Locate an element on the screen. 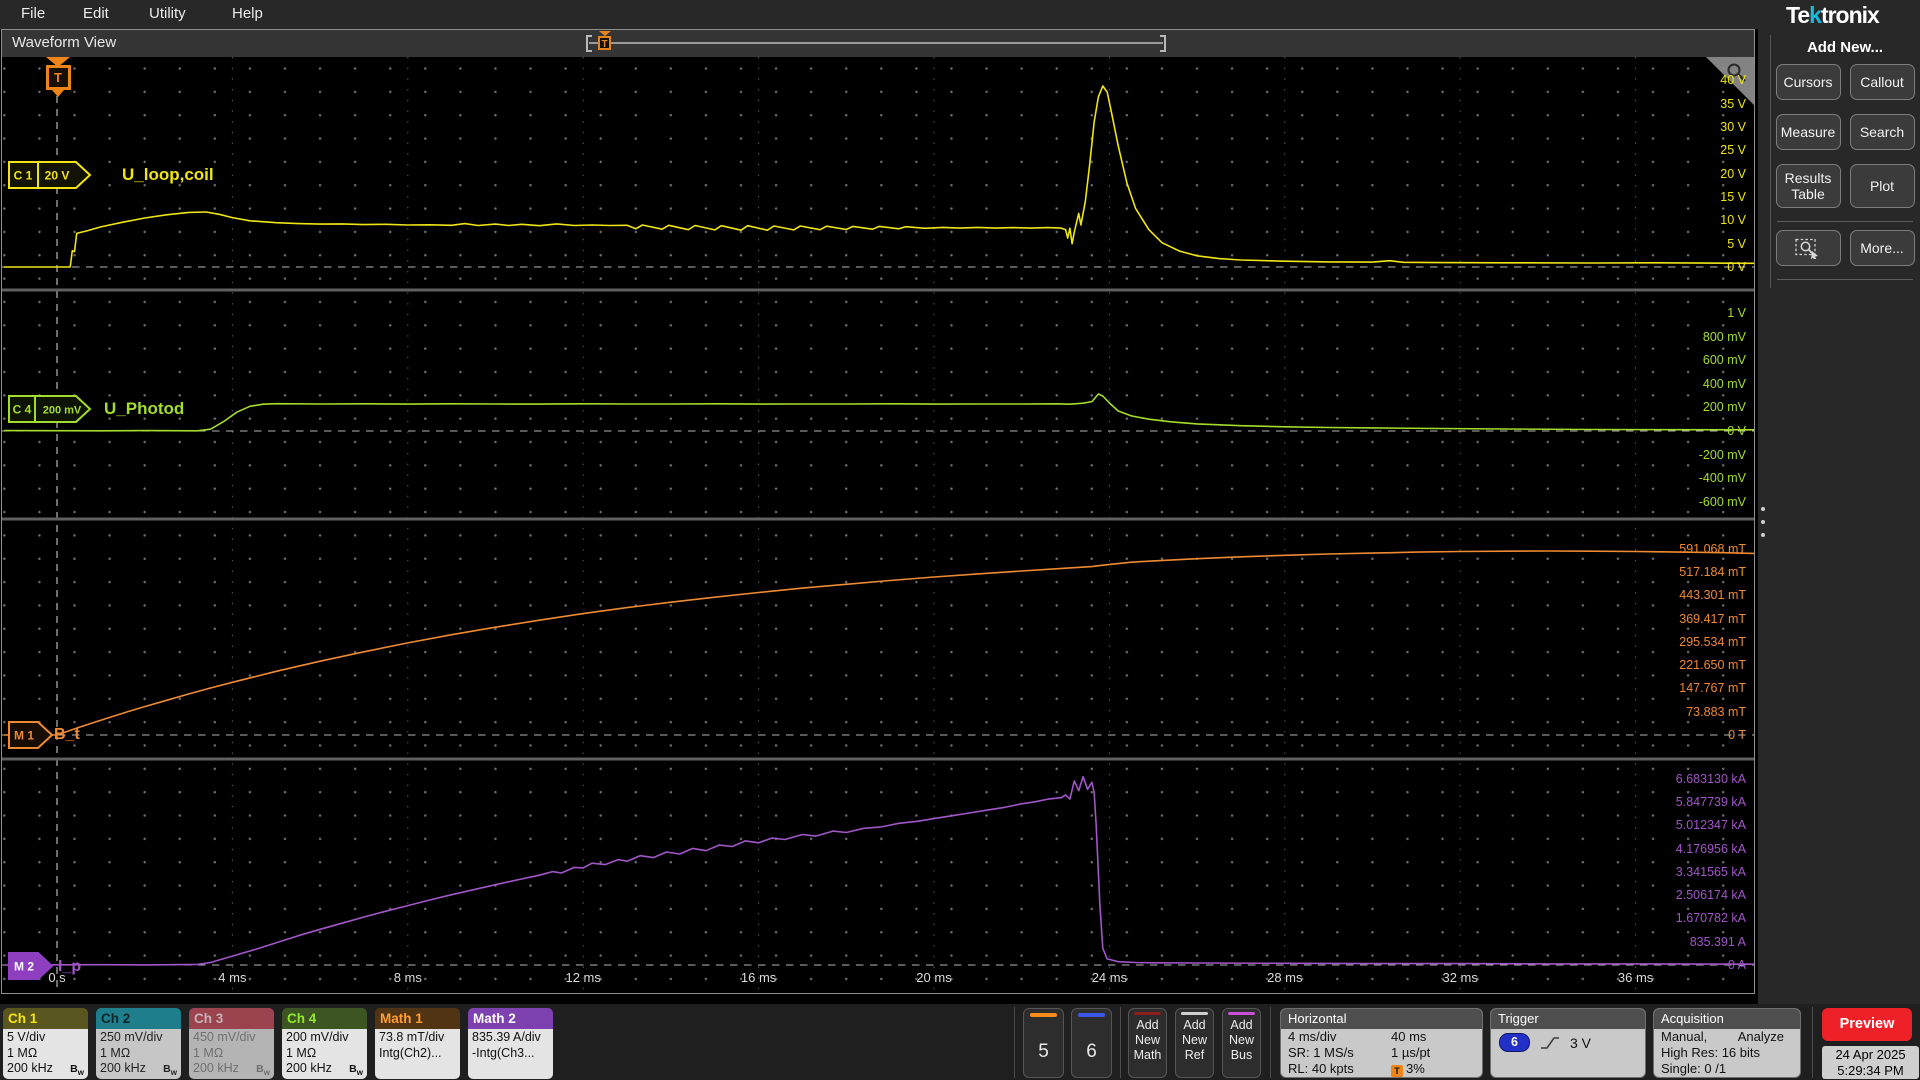 Image resolution: width=1920 pixels, height=1080 pixels. trace-label-ch4: U_Photod is located at coordinates (144, 409).